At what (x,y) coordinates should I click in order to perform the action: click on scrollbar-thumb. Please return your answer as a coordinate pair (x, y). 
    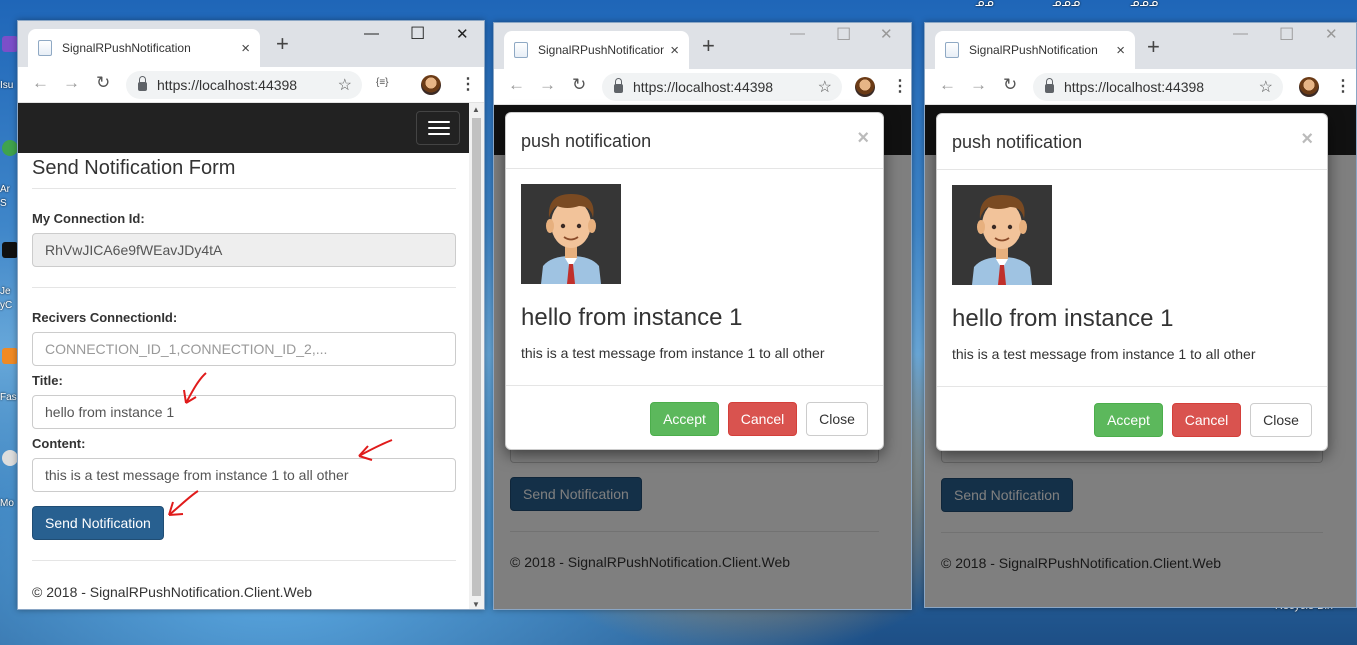
    Looking at the image, I should click on (476, 357).